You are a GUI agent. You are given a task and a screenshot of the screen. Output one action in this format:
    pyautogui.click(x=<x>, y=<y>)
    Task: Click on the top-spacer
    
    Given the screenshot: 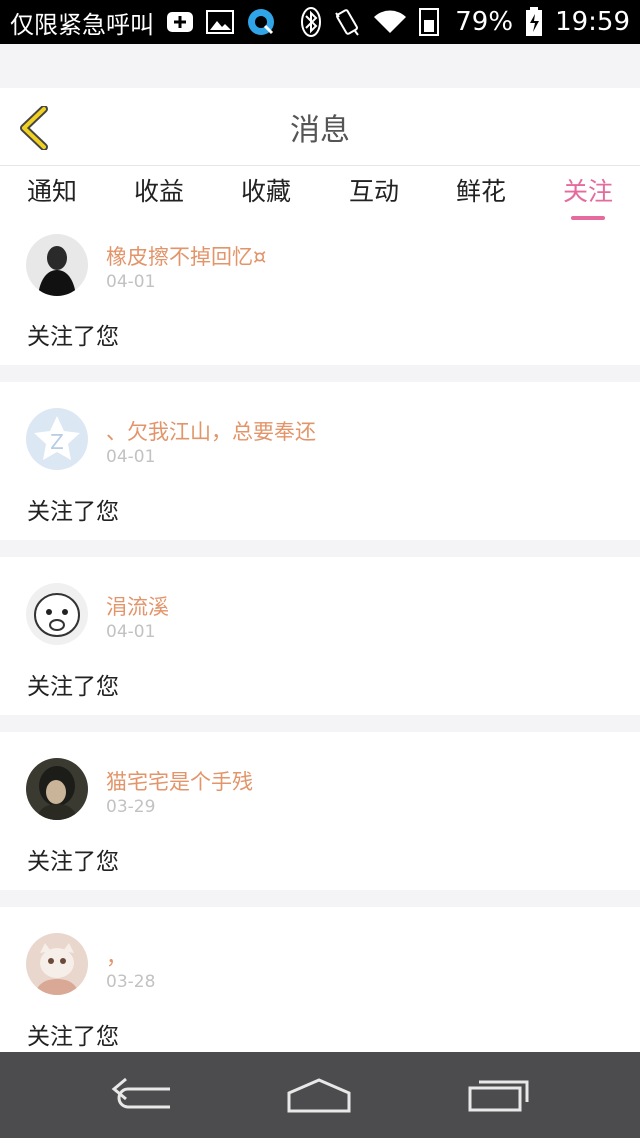 What is the action you would take?
    pyautogui.click(x=320, y=66)
    